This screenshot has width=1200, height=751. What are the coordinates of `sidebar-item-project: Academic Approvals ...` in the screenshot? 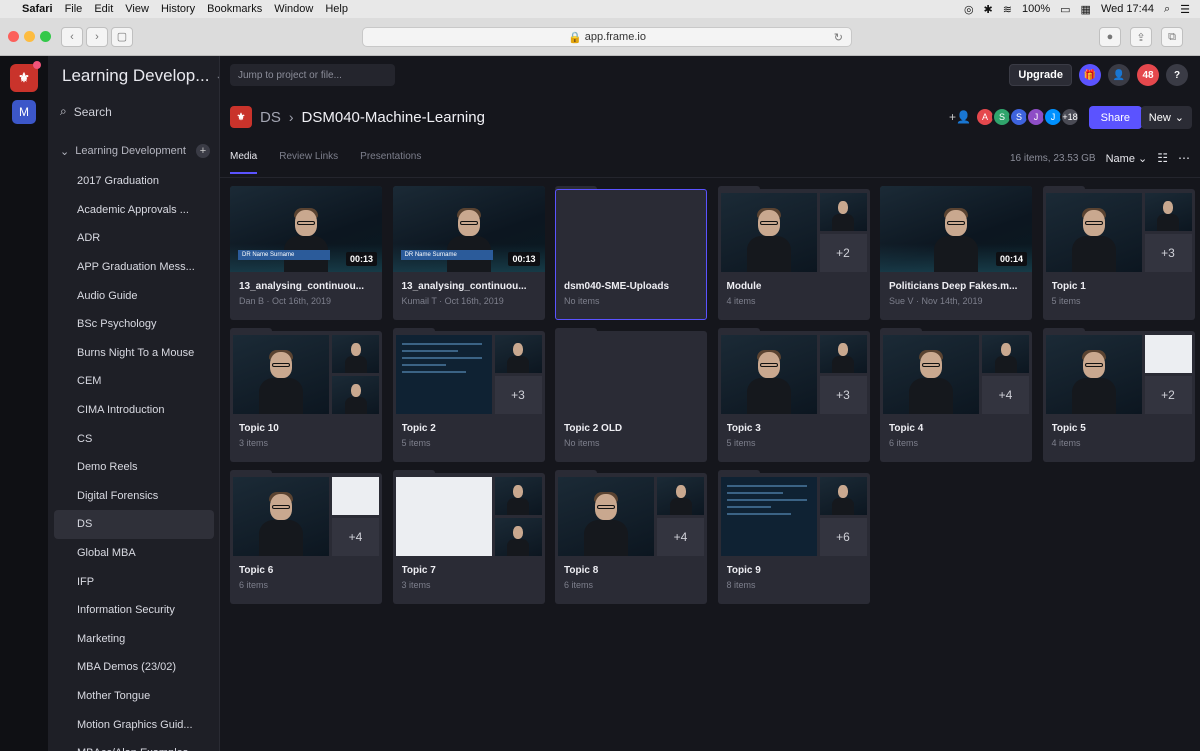 It's located at (134, 210).